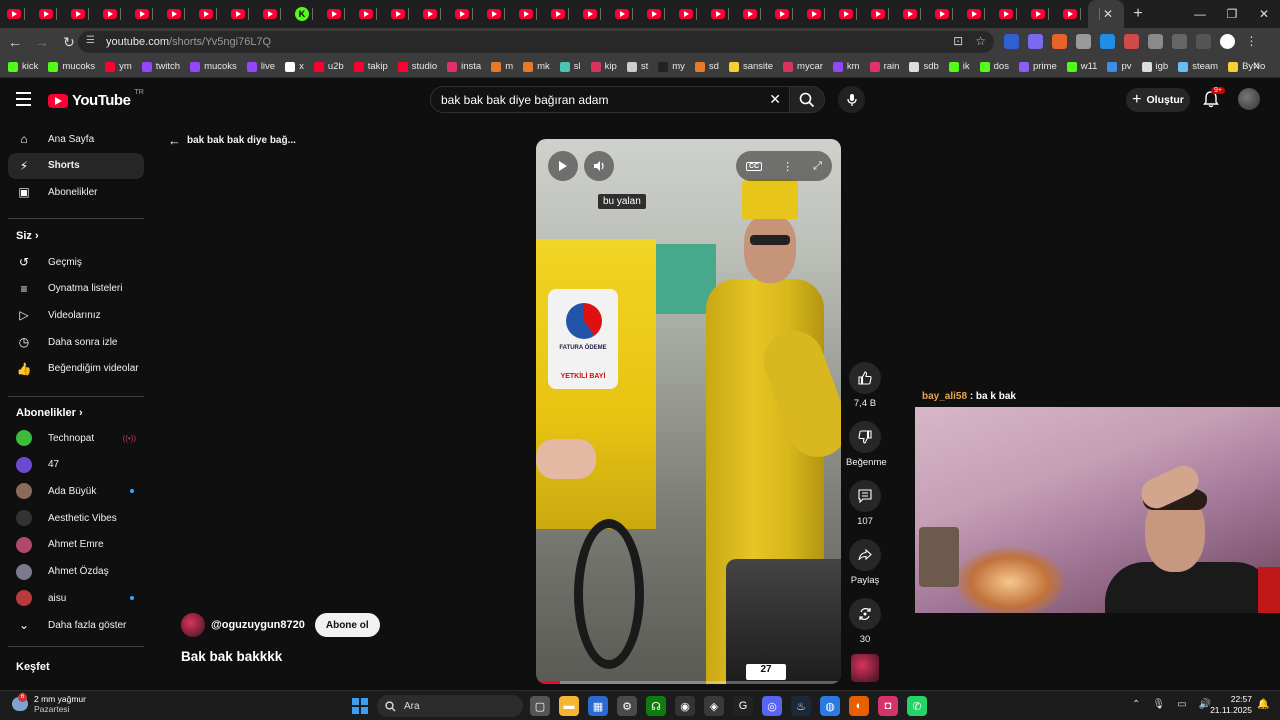  What do you see at coordinates (76, 465) in the screenshot?
I see `sidebar-item: 47` at bounding box center [76, 465].